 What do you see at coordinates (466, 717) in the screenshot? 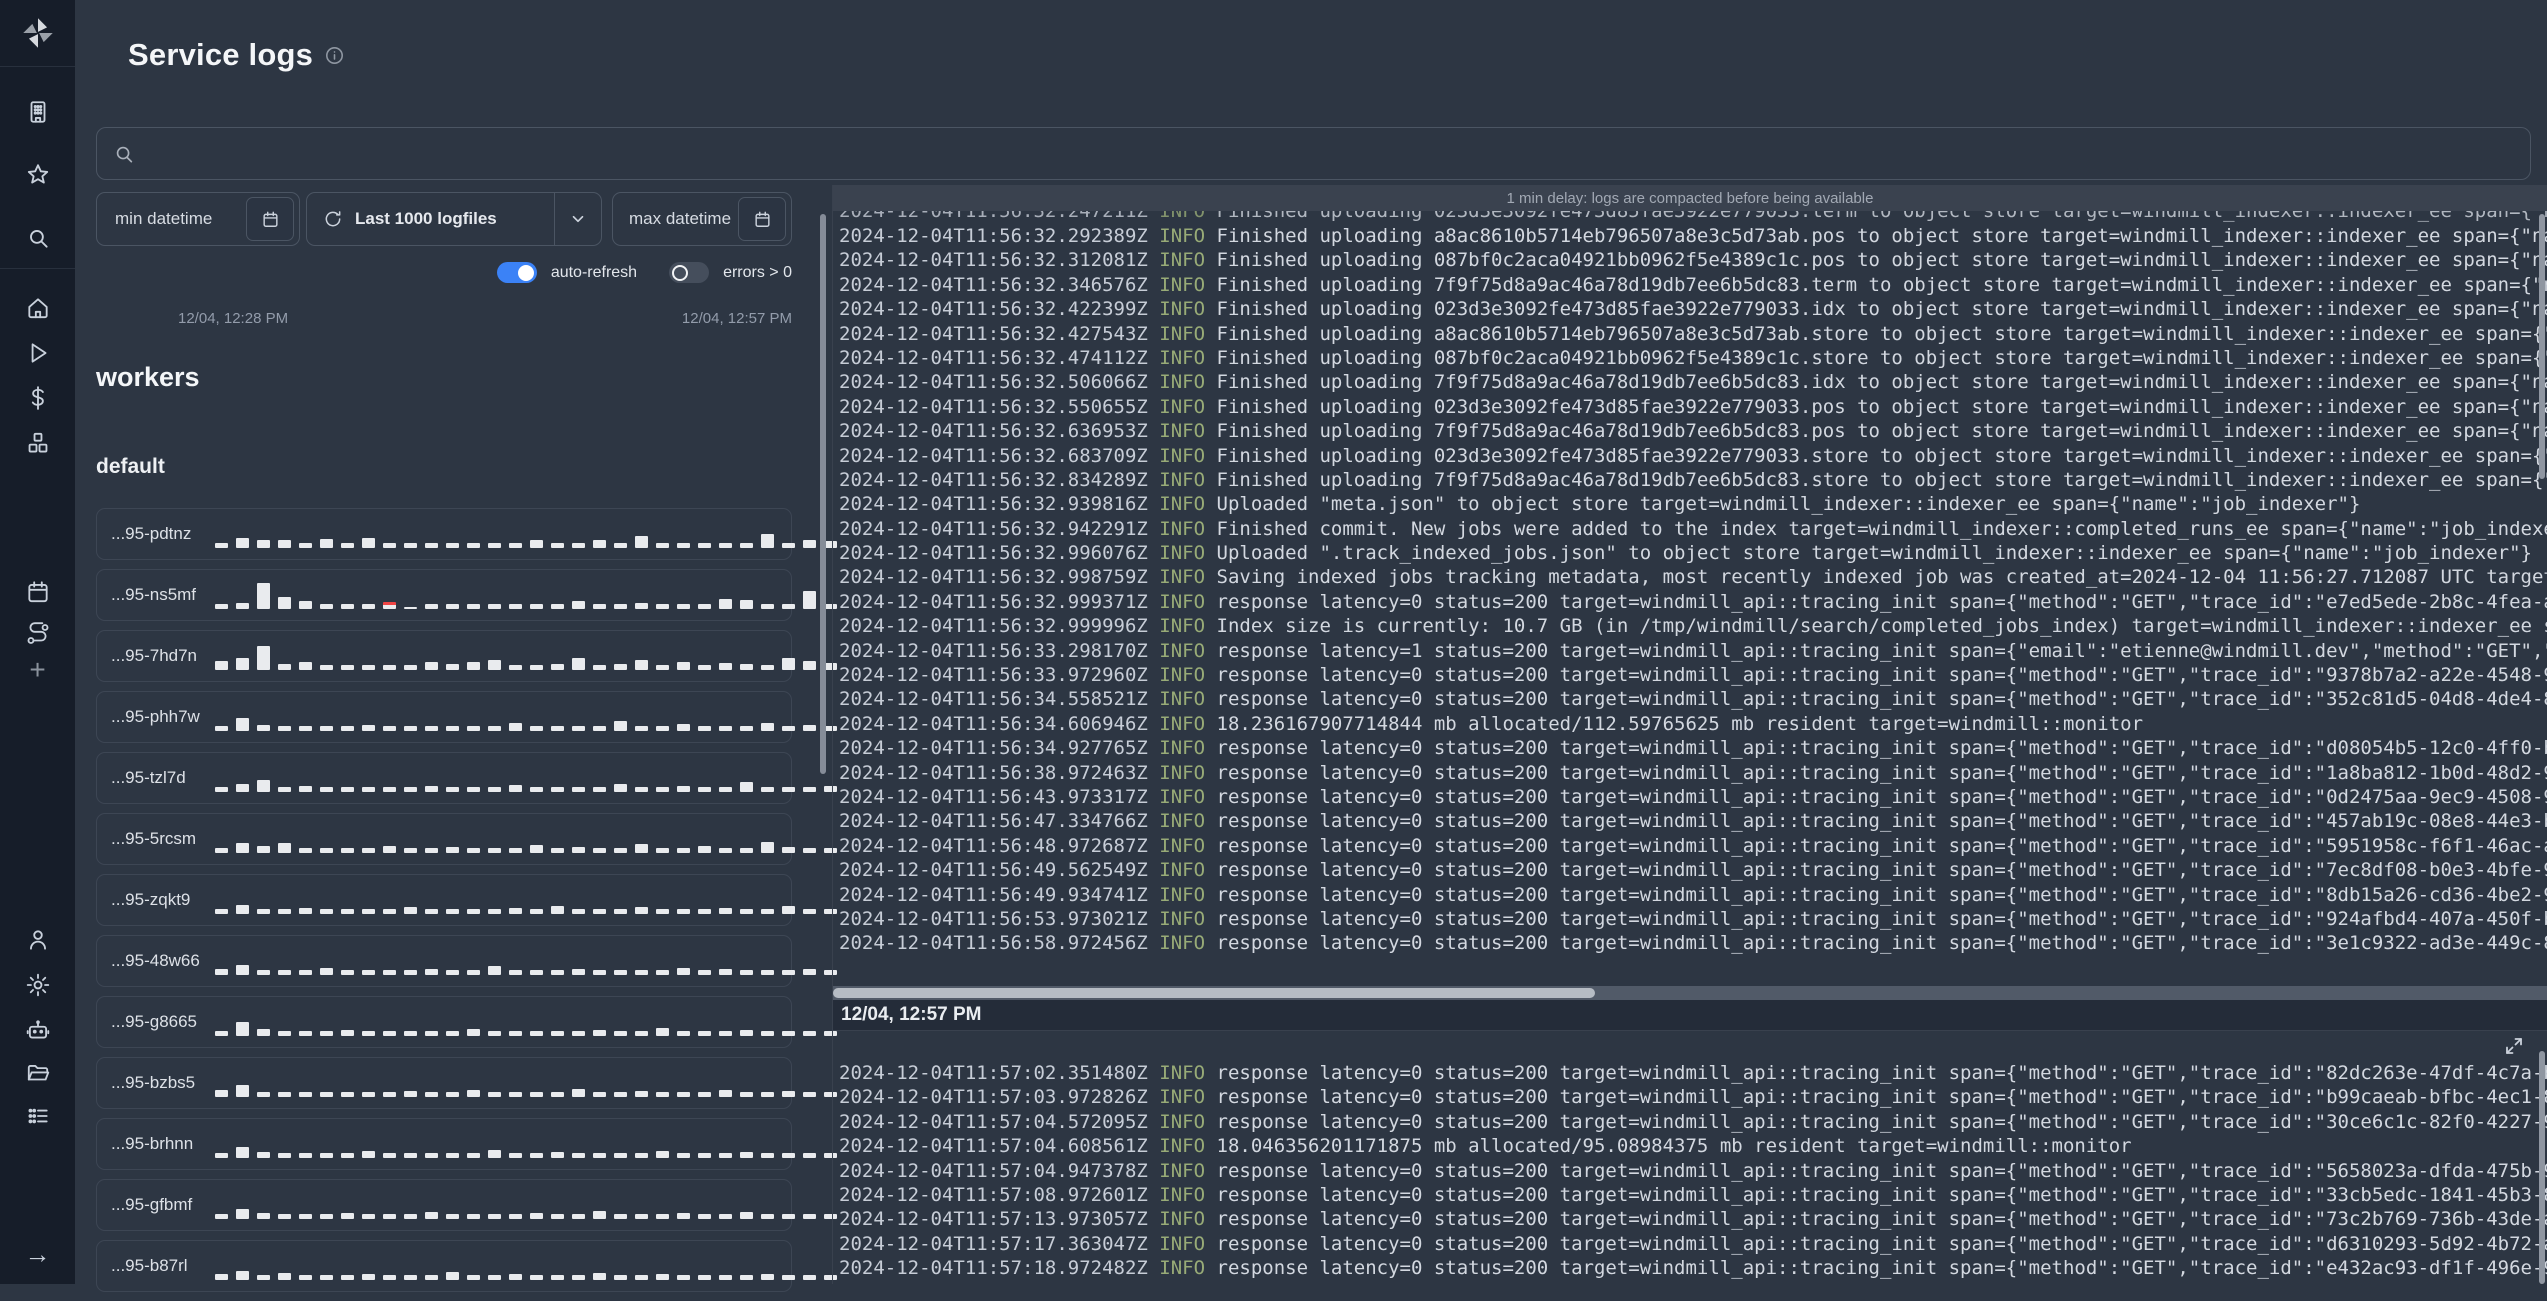
I see `worker-row: ...95-phh7w` at bounding box center [466, 717].